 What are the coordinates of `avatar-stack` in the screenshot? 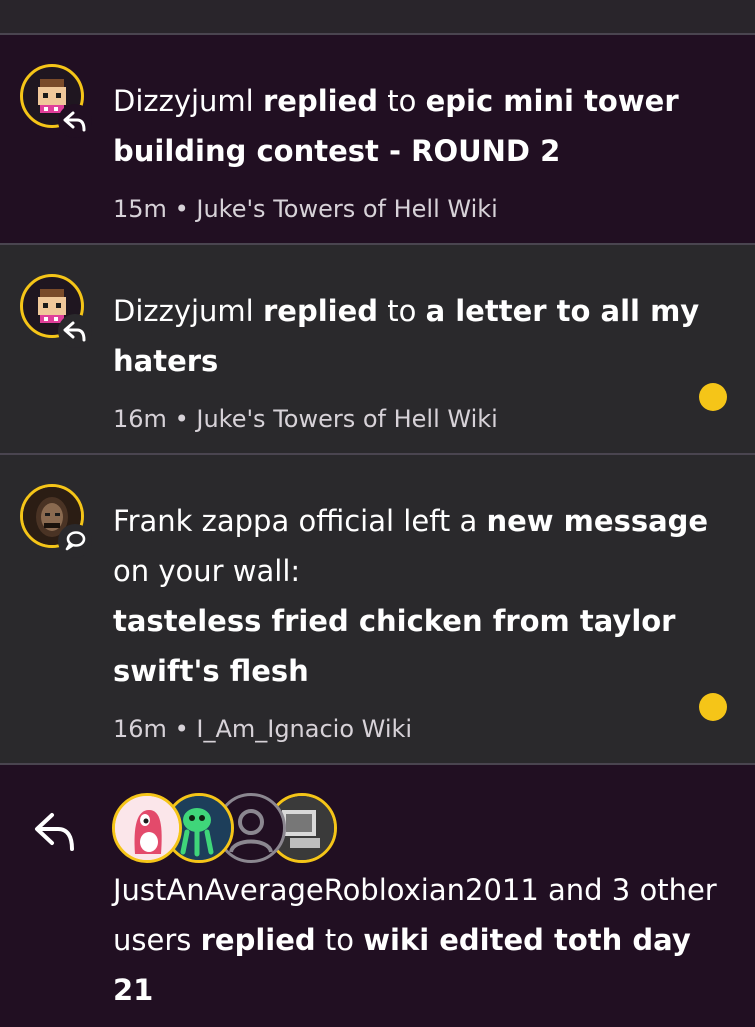 It's located at (224, 829).